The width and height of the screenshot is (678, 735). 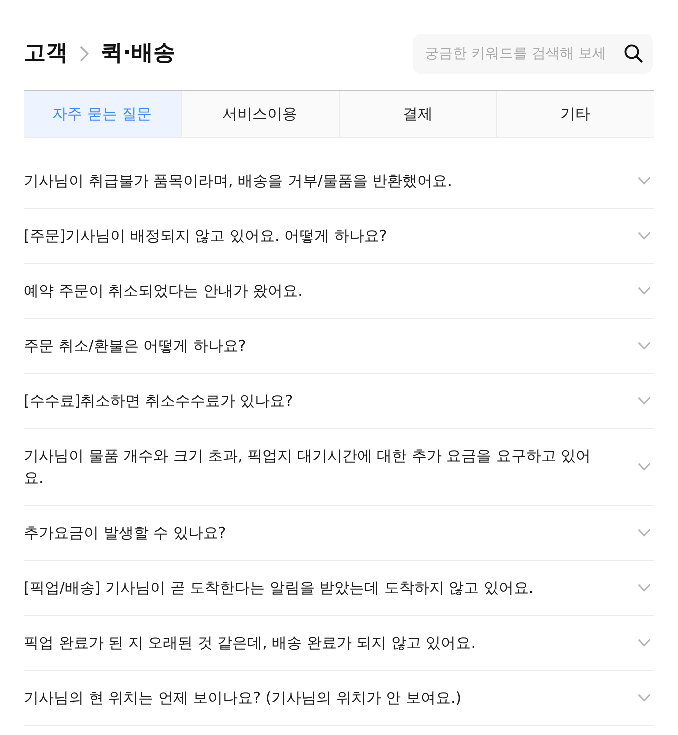 I want to click on chevron-right-icon, so click(x=84, y=54).